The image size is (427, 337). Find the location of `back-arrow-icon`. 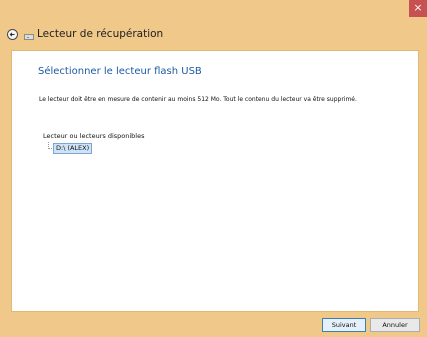

back-arrow-icon is located at coordinates (12, 34).